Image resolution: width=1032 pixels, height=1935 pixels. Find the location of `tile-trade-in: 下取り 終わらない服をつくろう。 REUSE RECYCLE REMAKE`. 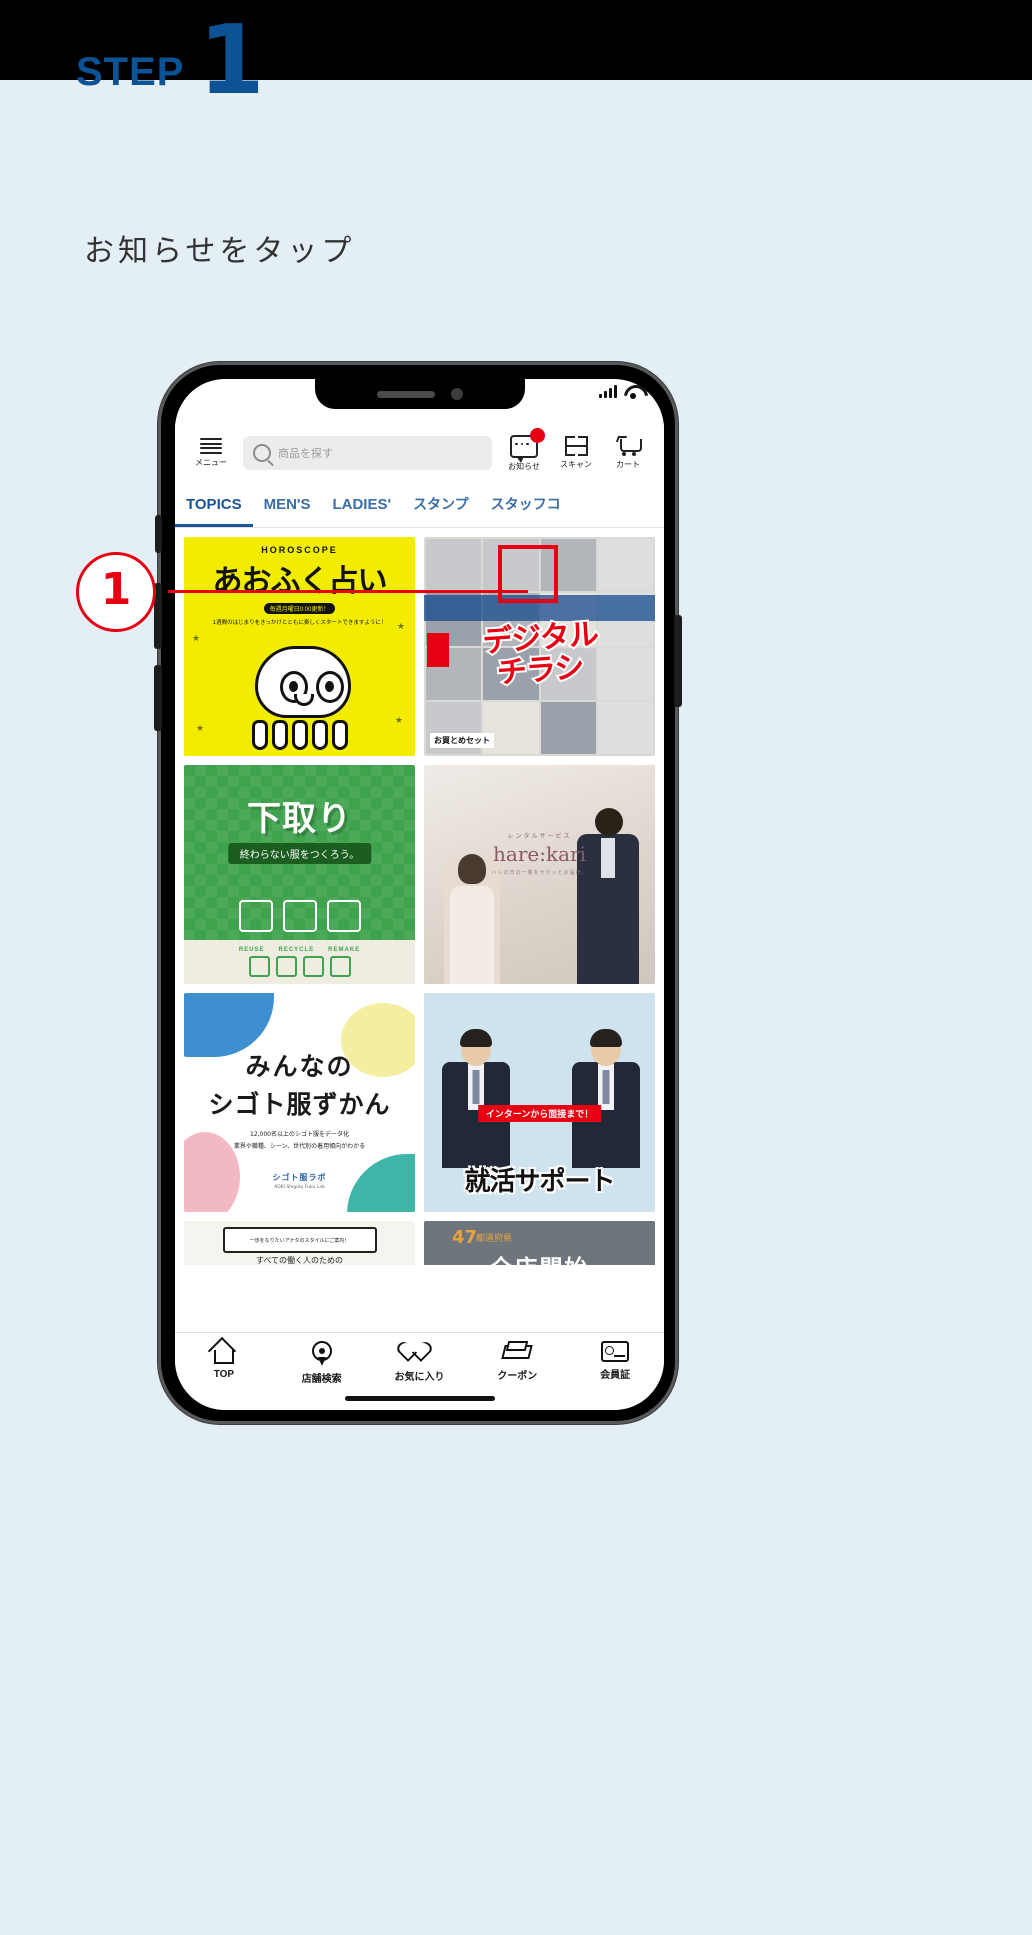

tile-trade-in: 下取り 終わらない服をつくろう。 REUSE RECYCLE REMAKE is located at coordinates (299, 874).